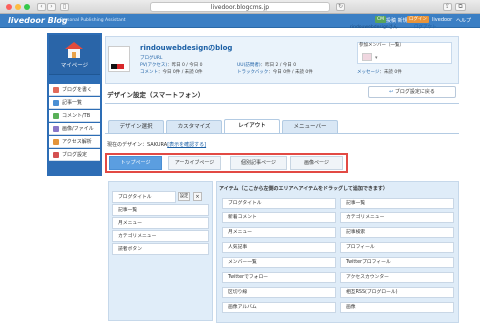  What do you see at coordinates (56, 155) in the screenshot?
I see `gear-icon` at bounding box center [56, 155].